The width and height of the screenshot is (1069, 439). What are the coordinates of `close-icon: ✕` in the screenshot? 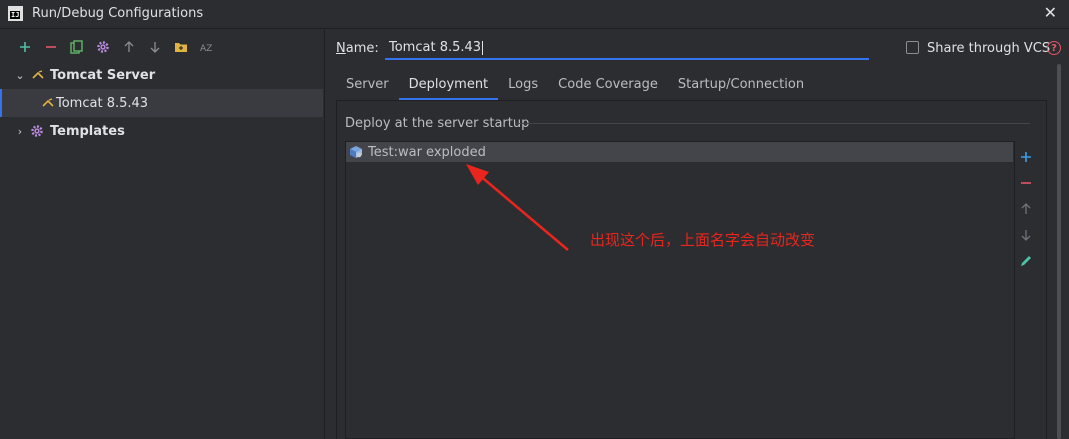 It's located at (1050, 12).